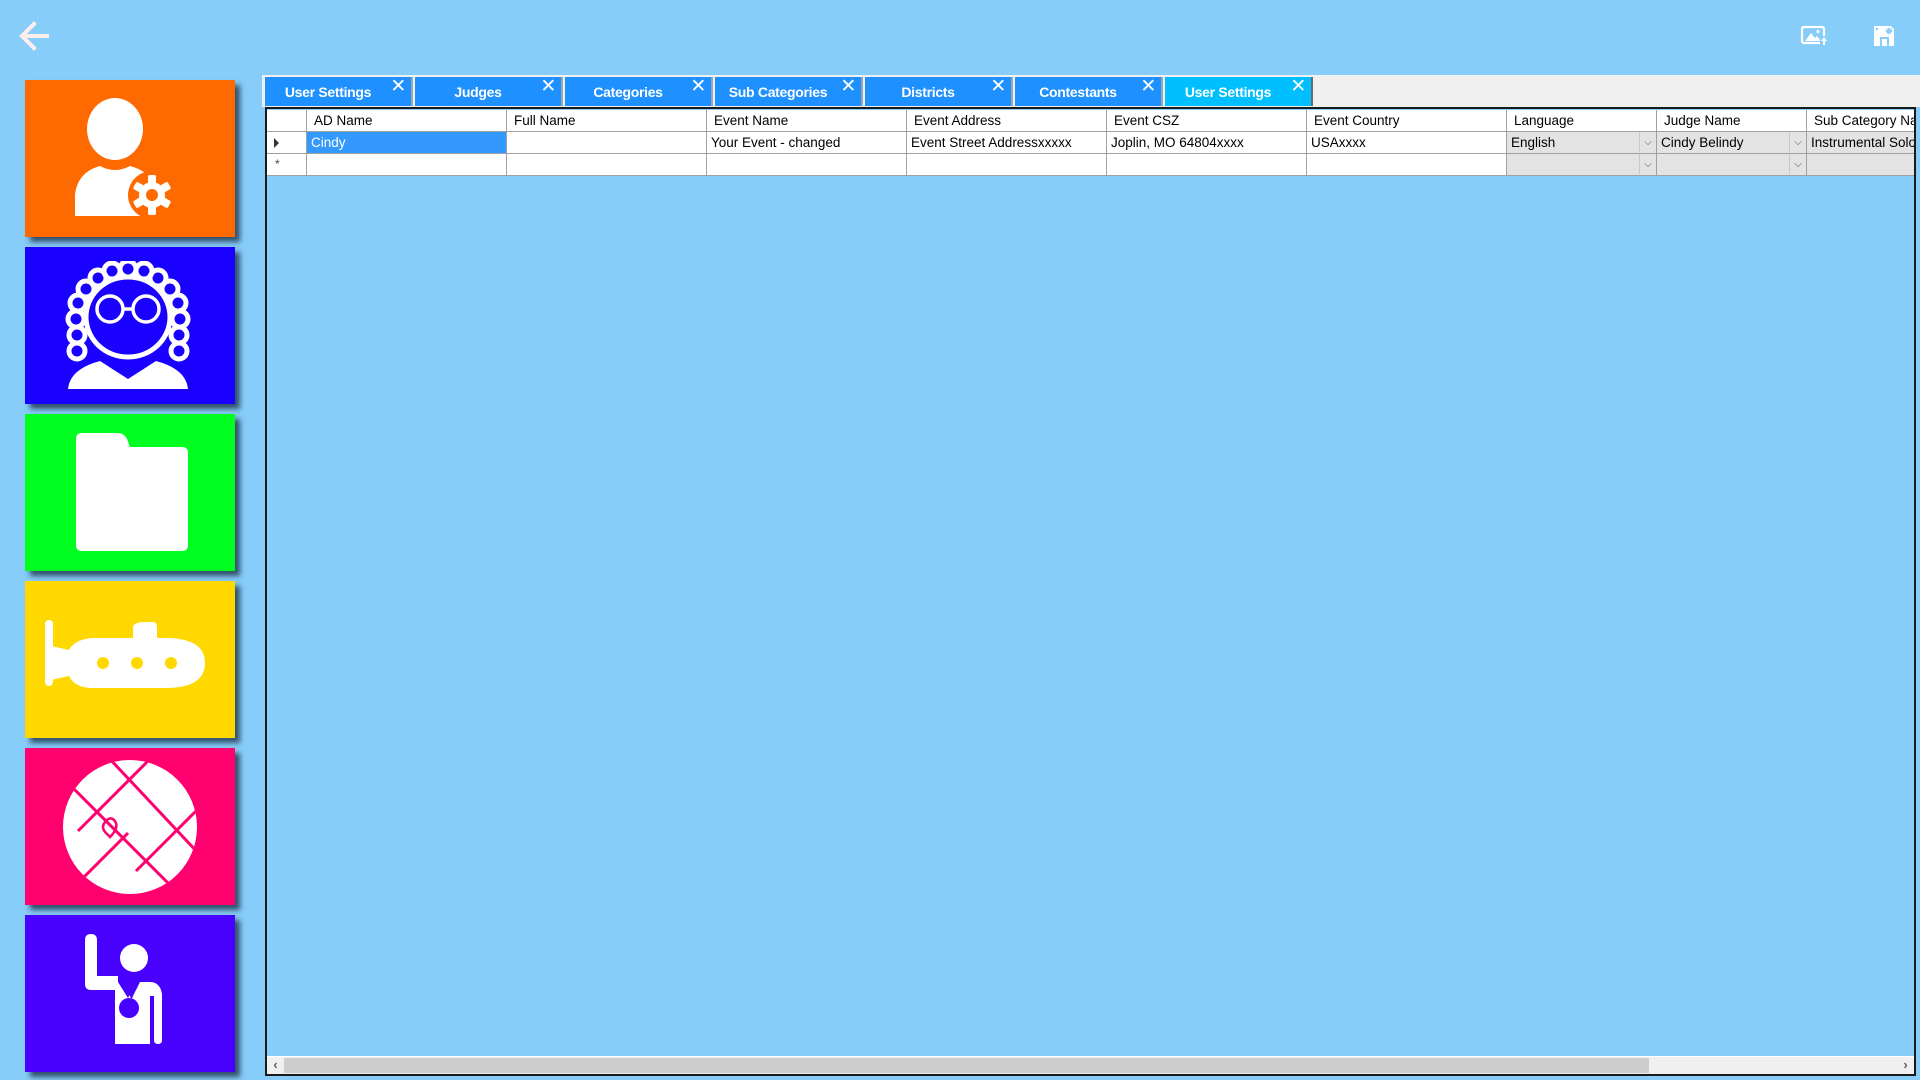 The height and width of the screenshot is (1080, 1920). I want to click on scroll-left-icon: ‹, so click(275, 1065).